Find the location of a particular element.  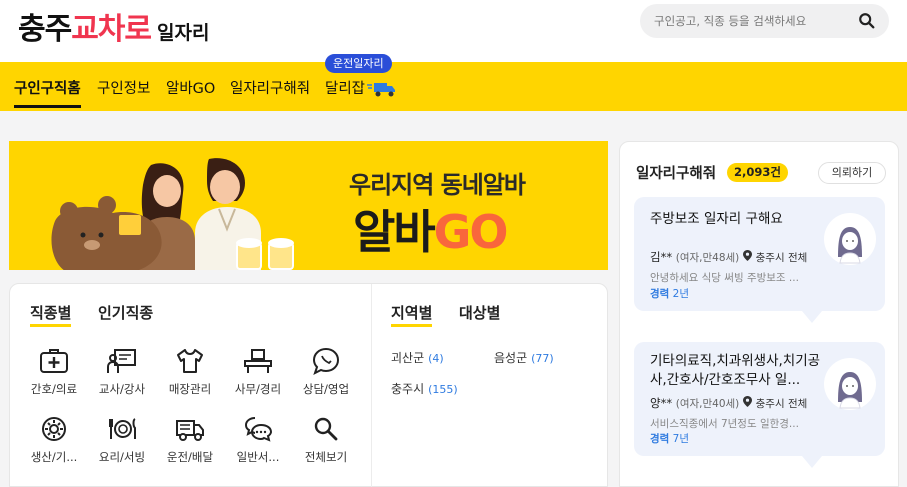

request-button: 의뢰하기 is located at coordinates (852, 173).